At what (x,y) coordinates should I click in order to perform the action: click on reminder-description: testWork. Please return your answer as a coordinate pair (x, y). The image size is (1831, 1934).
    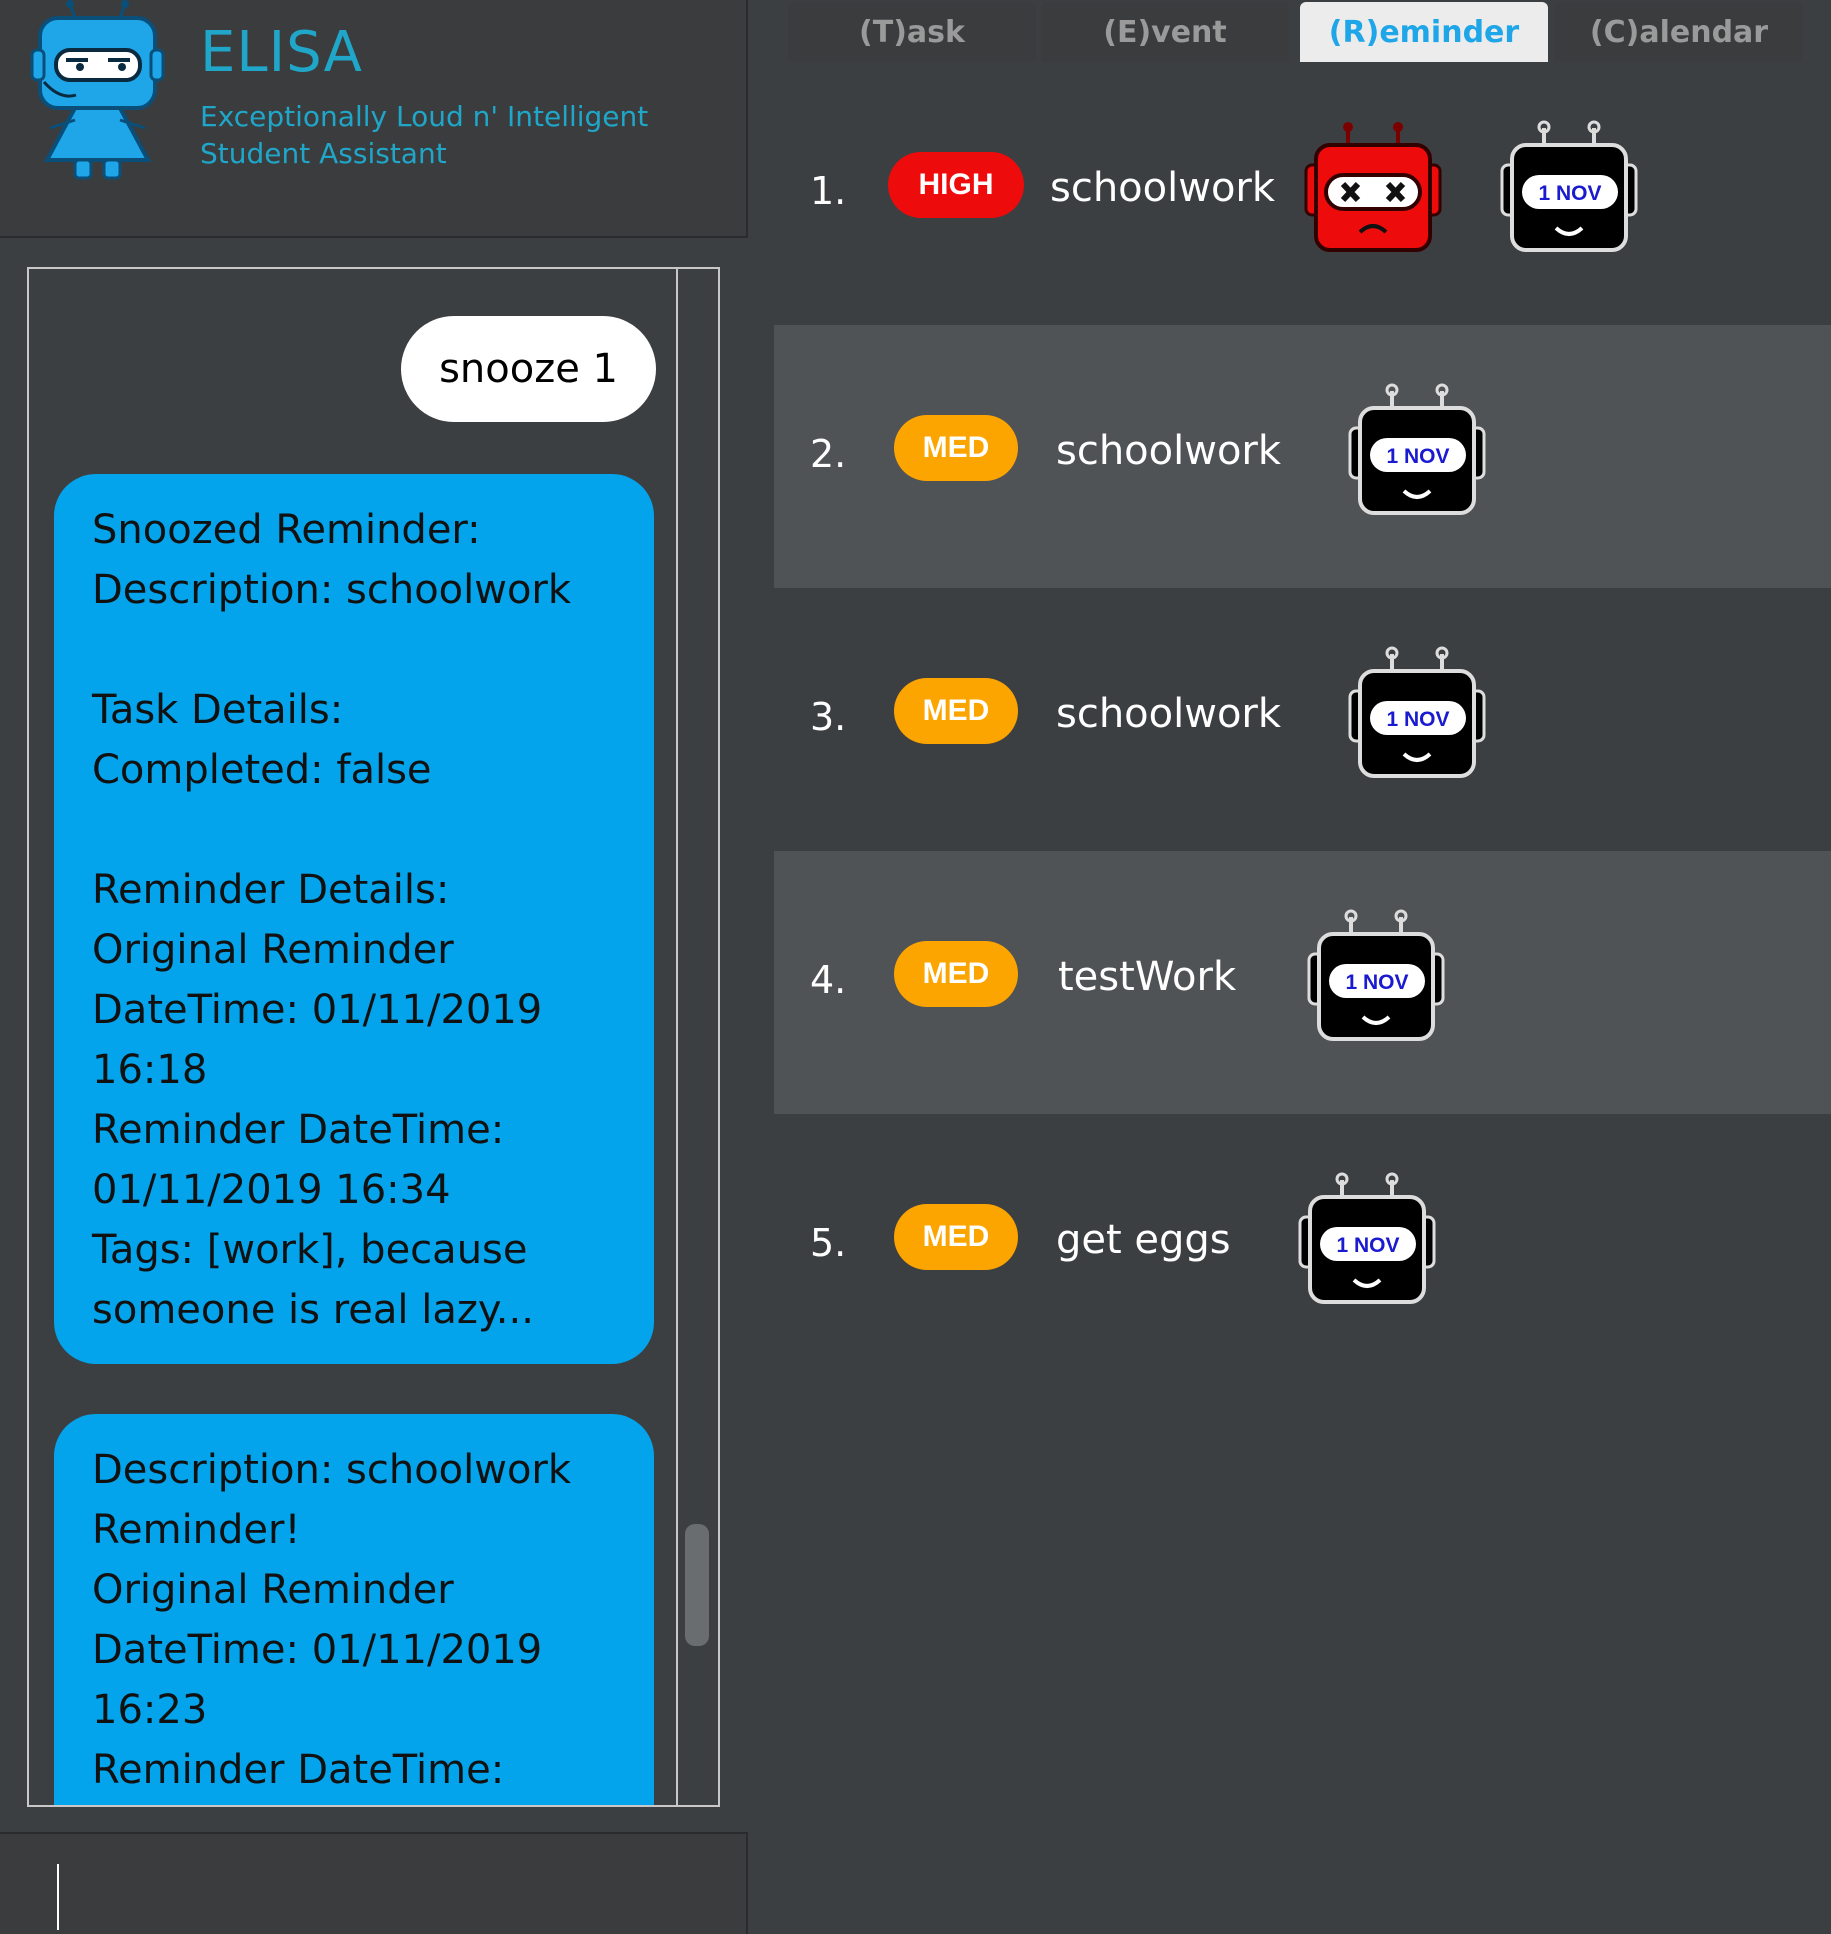
    Looking at the image, I should click on (1147, 977).